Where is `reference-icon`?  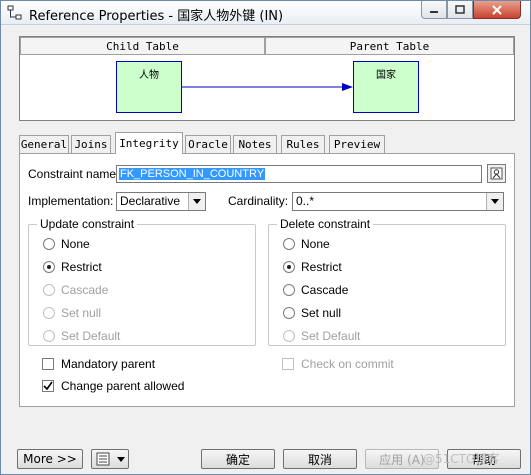
reference-icon is located at coordinates (14, 12).